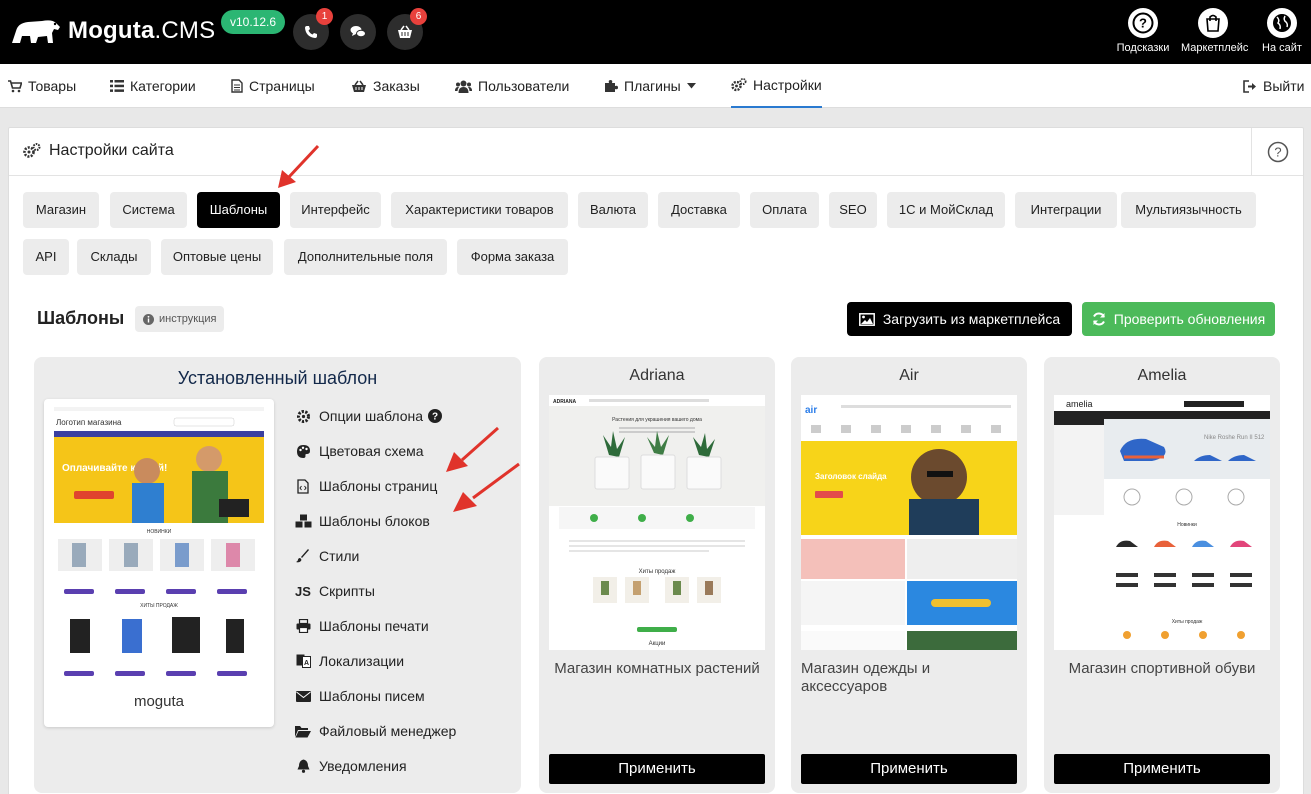 Image resolution: width=1311 pixels, height=794 pixels. I want to click on palette-icon, so click(303, 451).